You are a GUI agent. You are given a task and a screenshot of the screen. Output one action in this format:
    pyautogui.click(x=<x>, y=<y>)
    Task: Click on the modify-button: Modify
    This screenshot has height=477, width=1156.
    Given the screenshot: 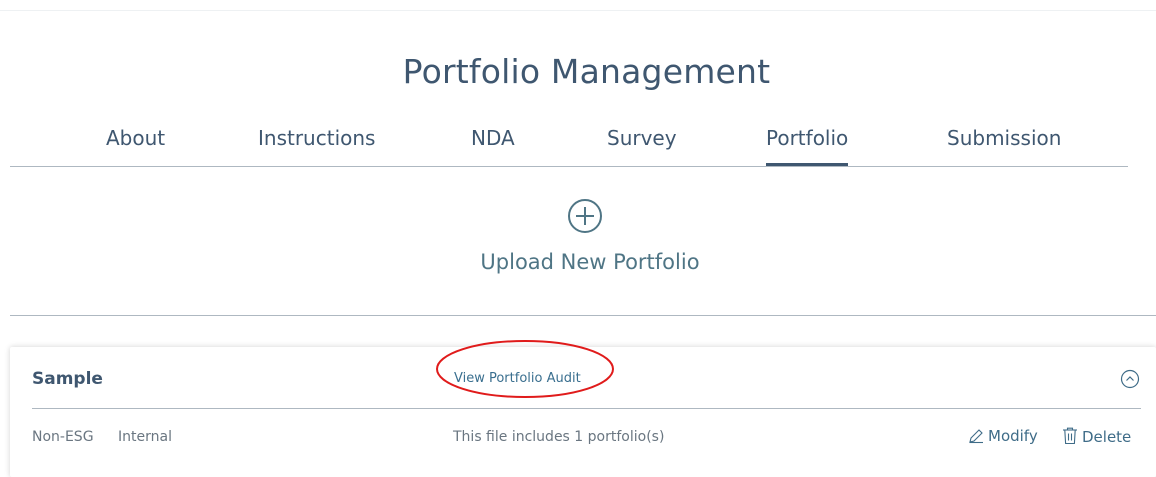 What is the action you would take?
    pyautogui.click(x=1003, y=436)
    